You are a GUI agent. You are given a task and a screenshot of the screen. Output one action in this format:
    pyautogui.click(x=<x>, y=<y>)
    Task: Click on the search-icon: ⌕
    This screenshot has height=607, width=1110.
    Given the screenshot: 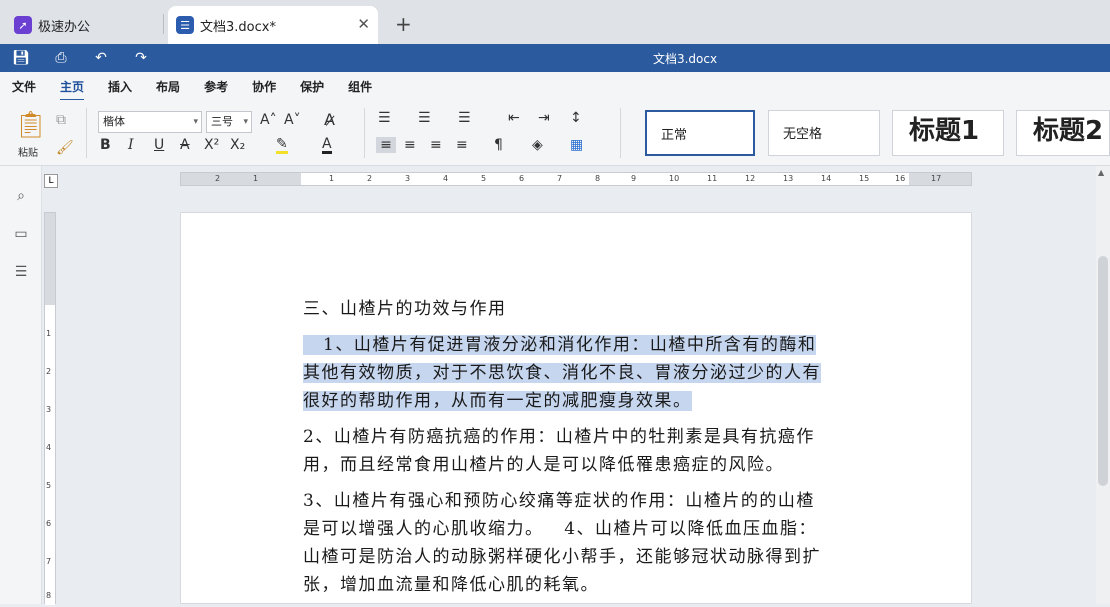 What is the action you would take?
    pyautogui.click(x=21, y=197)
    